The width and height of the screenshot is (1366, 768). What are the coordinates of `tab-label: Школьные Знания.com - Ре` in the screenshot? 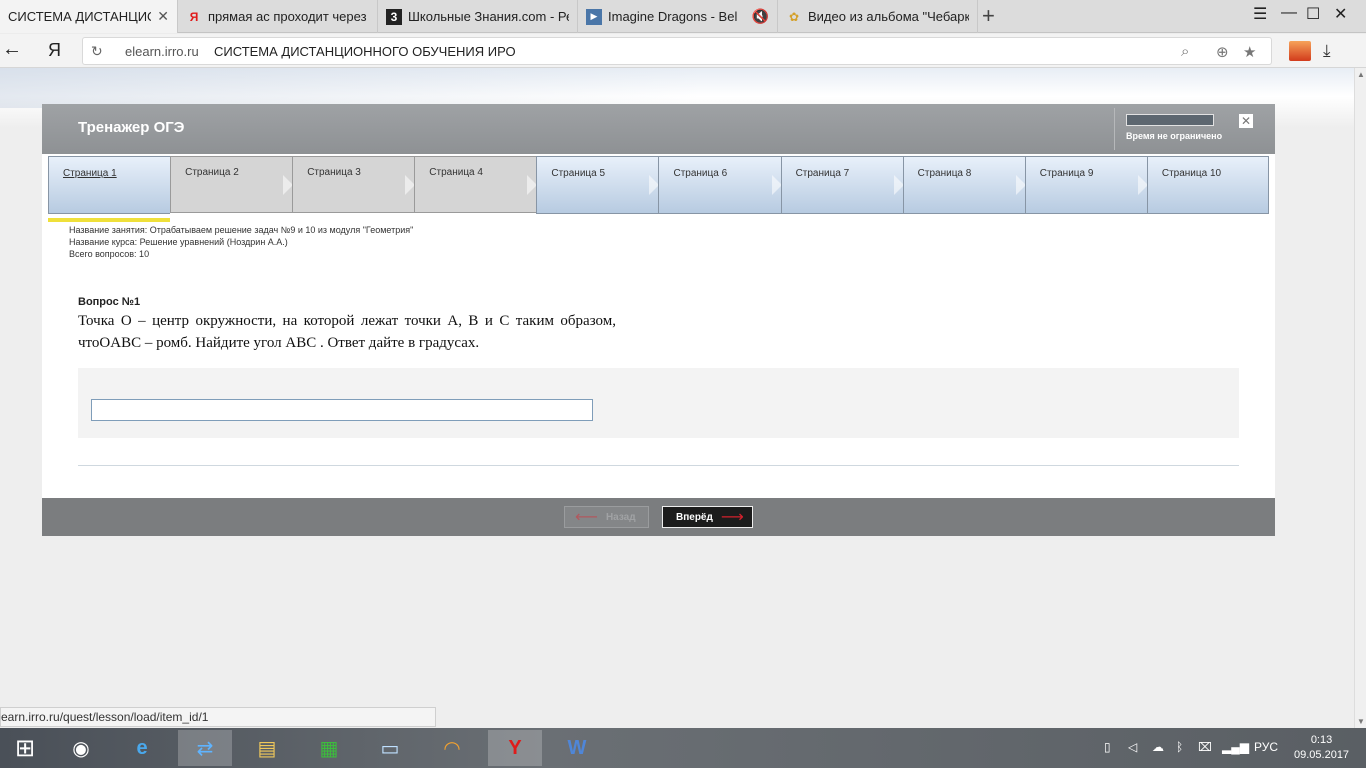 It's located at (488, 16).